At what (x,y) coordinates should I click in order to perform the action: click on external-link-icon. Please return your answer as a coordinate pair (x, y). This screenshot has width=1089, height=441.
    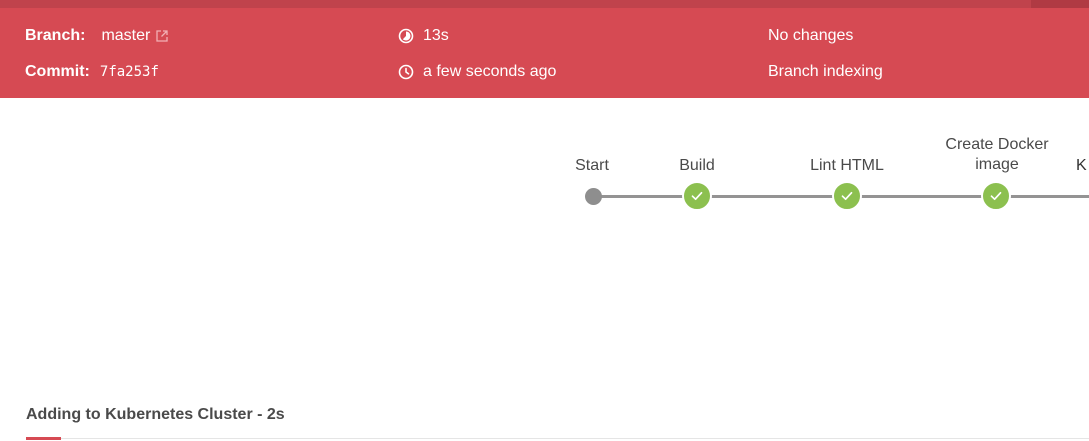
    Looking at the image, I should click on (162, 36).